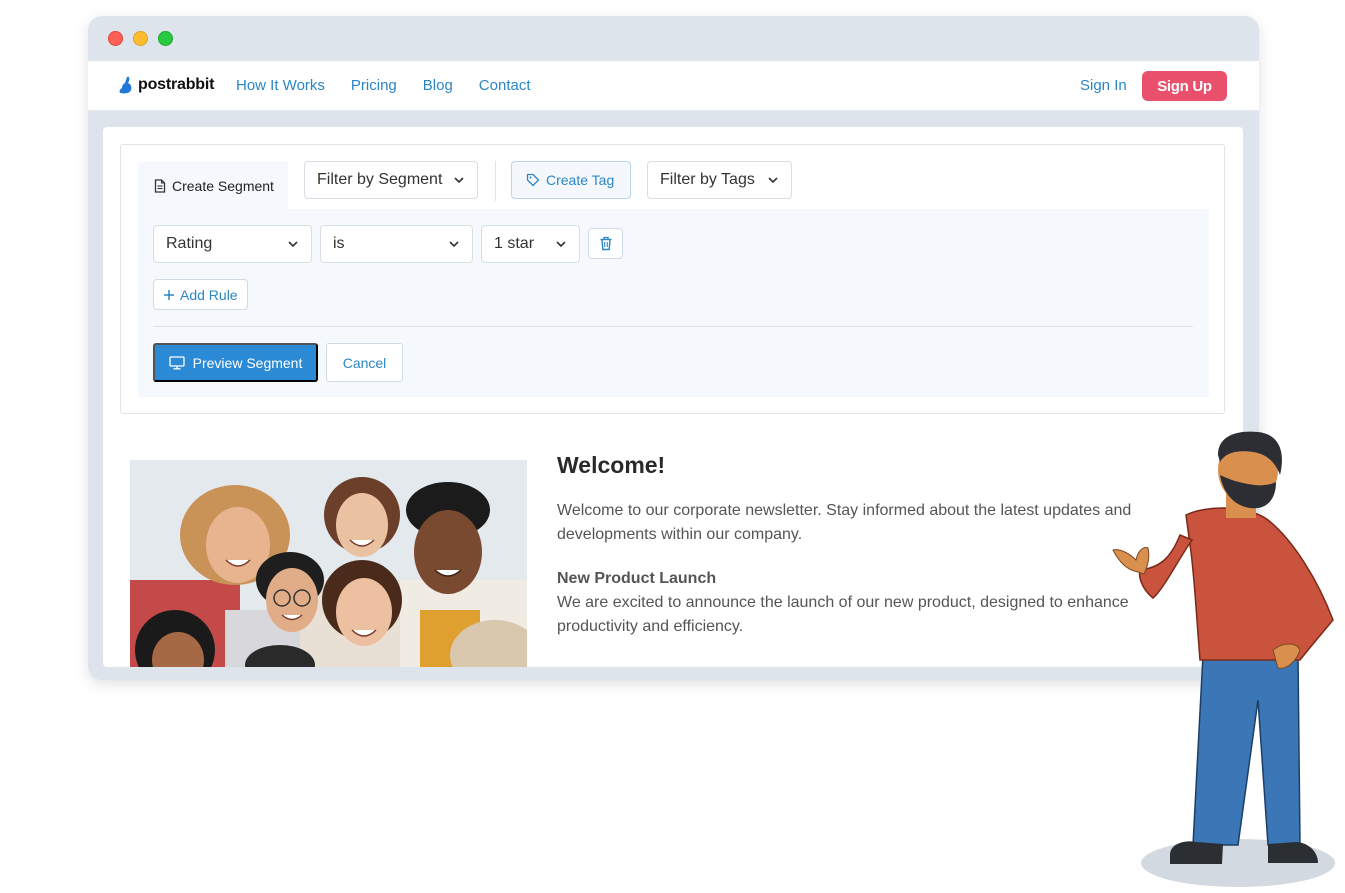 The height and width of the screenshot is (893, 1345). I want to click on filter-by-segment-dropdown: Filter by Segment, so click(391, 180).